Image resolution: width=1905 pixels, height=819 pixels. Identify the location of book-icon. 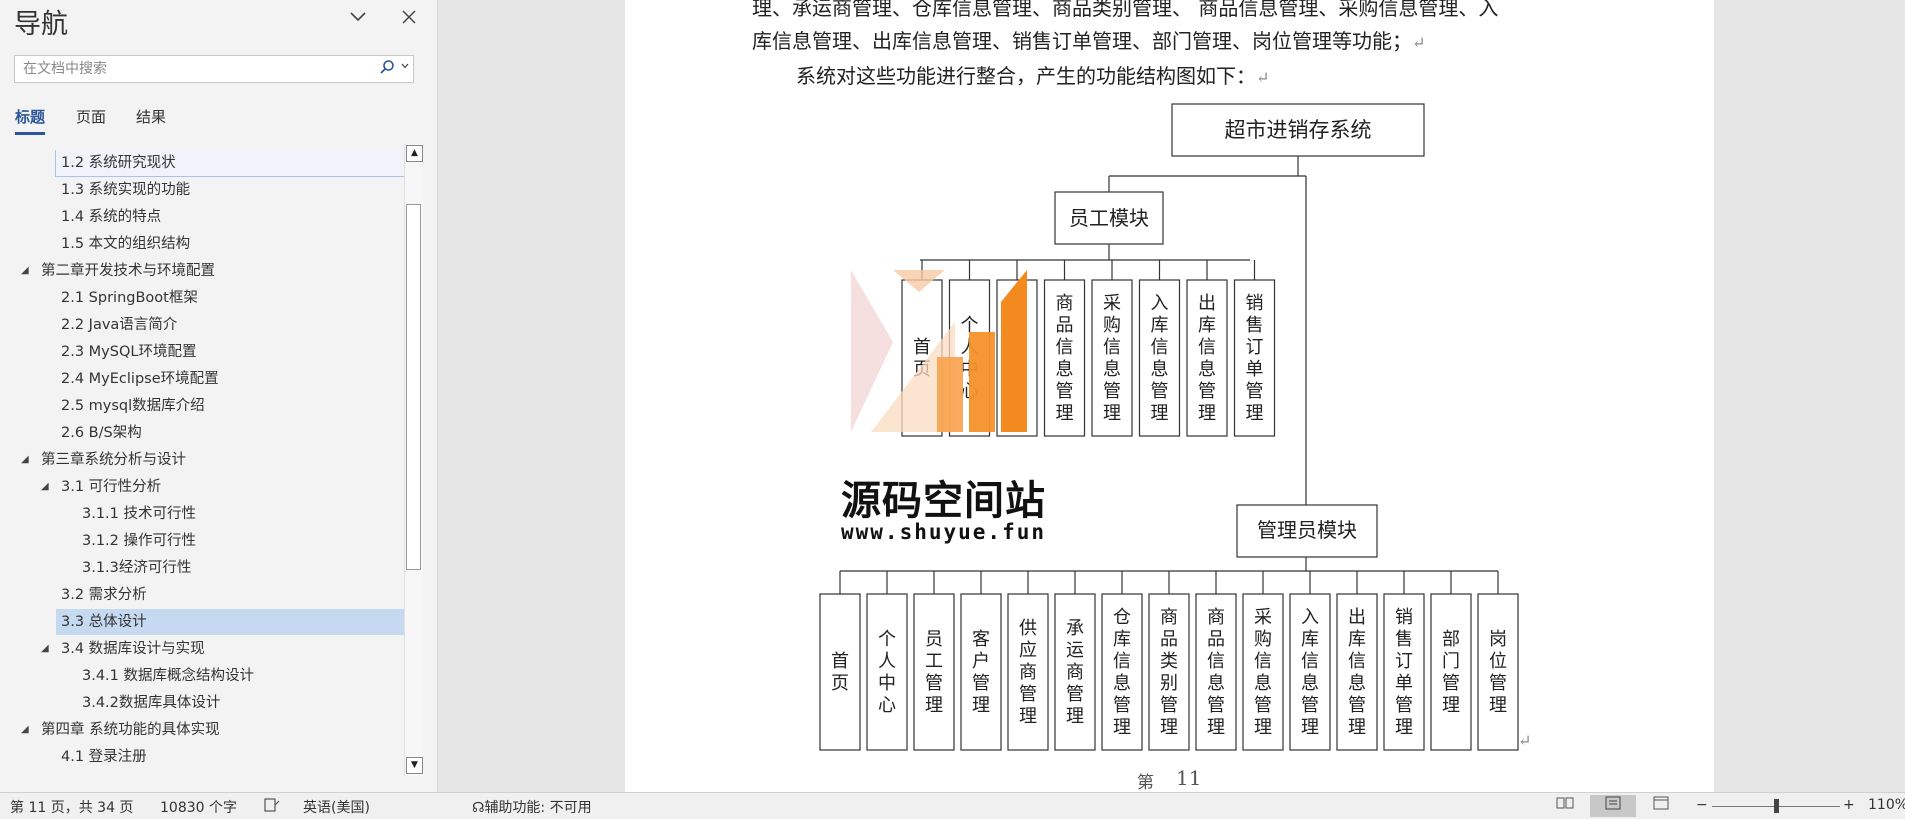
(1565, 803).